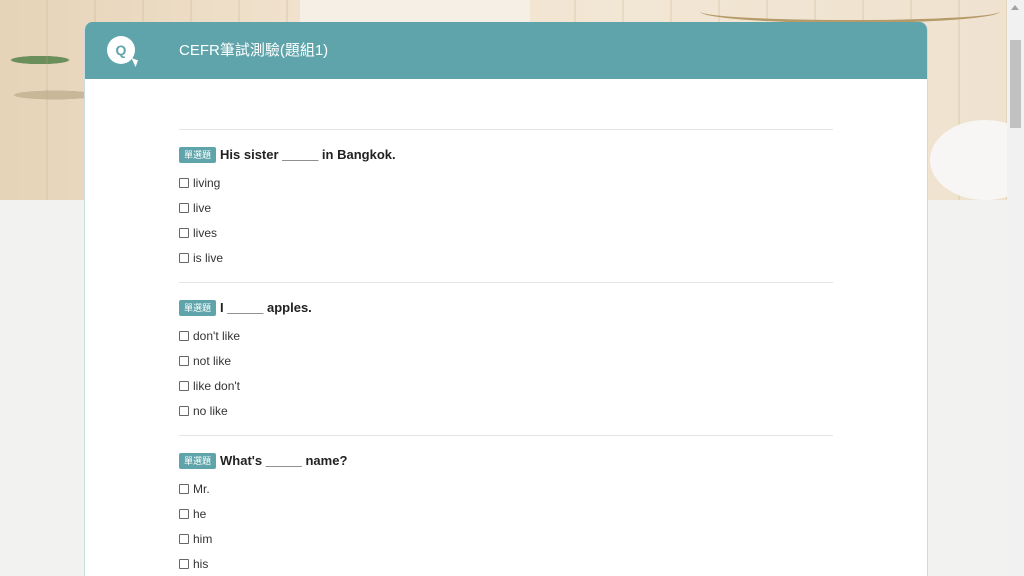 The image size is (1024, 576). I want to click on option-living: living, so click(506, 182).